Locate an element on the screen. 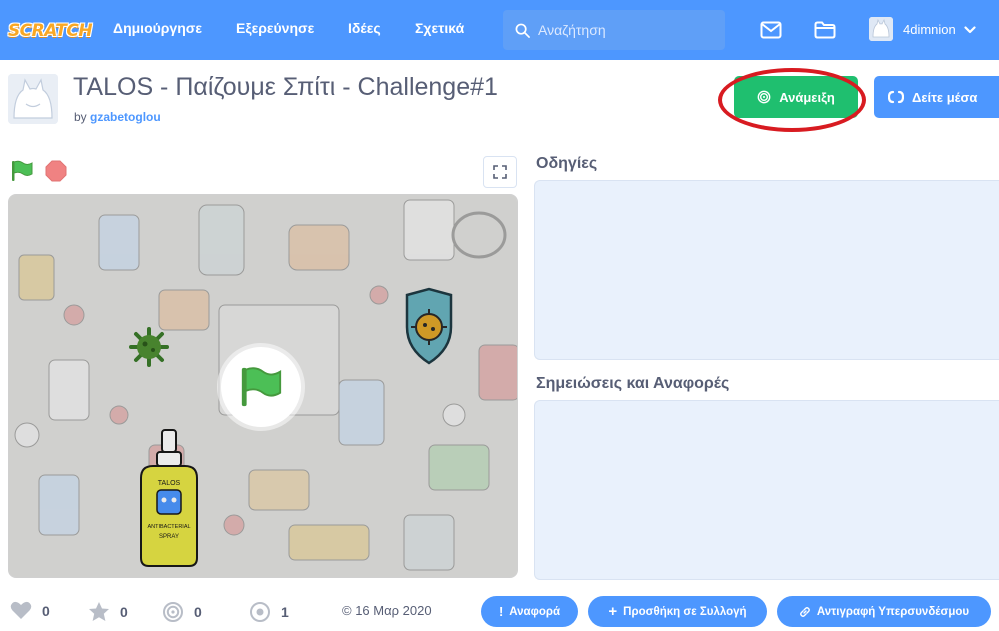  copyright-icon: © is located at coordinates (349, 610).